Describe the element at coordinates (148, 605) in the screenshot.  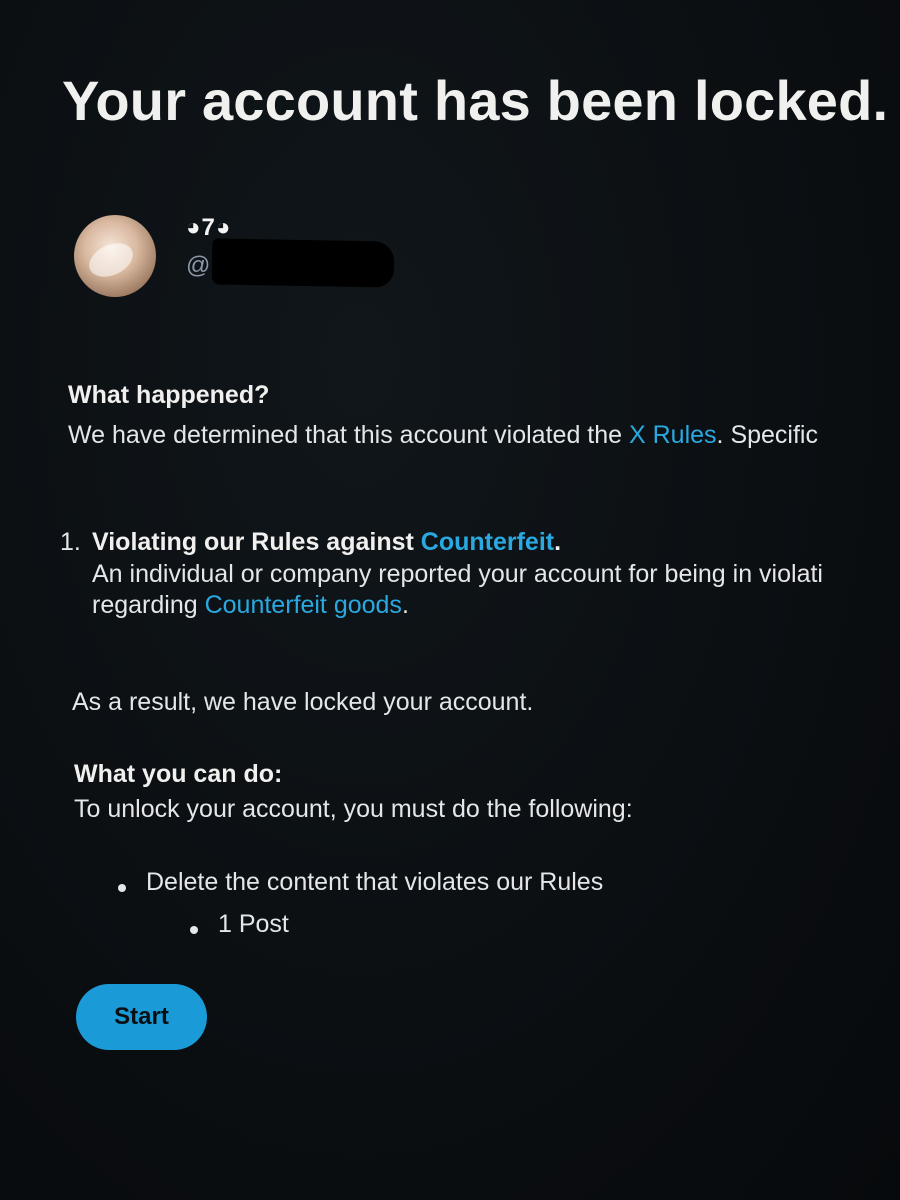
I see `violation-line2-start: regarding` at that location.